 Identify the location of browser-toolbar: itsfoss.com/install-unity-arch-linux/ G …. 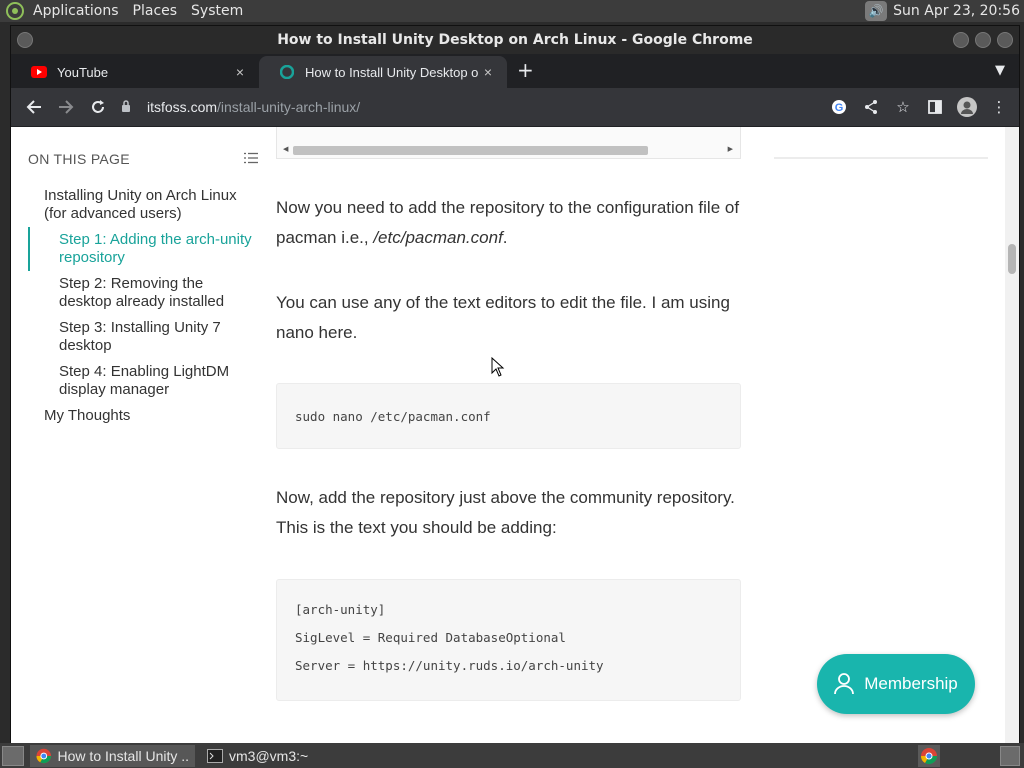
(515, 107).